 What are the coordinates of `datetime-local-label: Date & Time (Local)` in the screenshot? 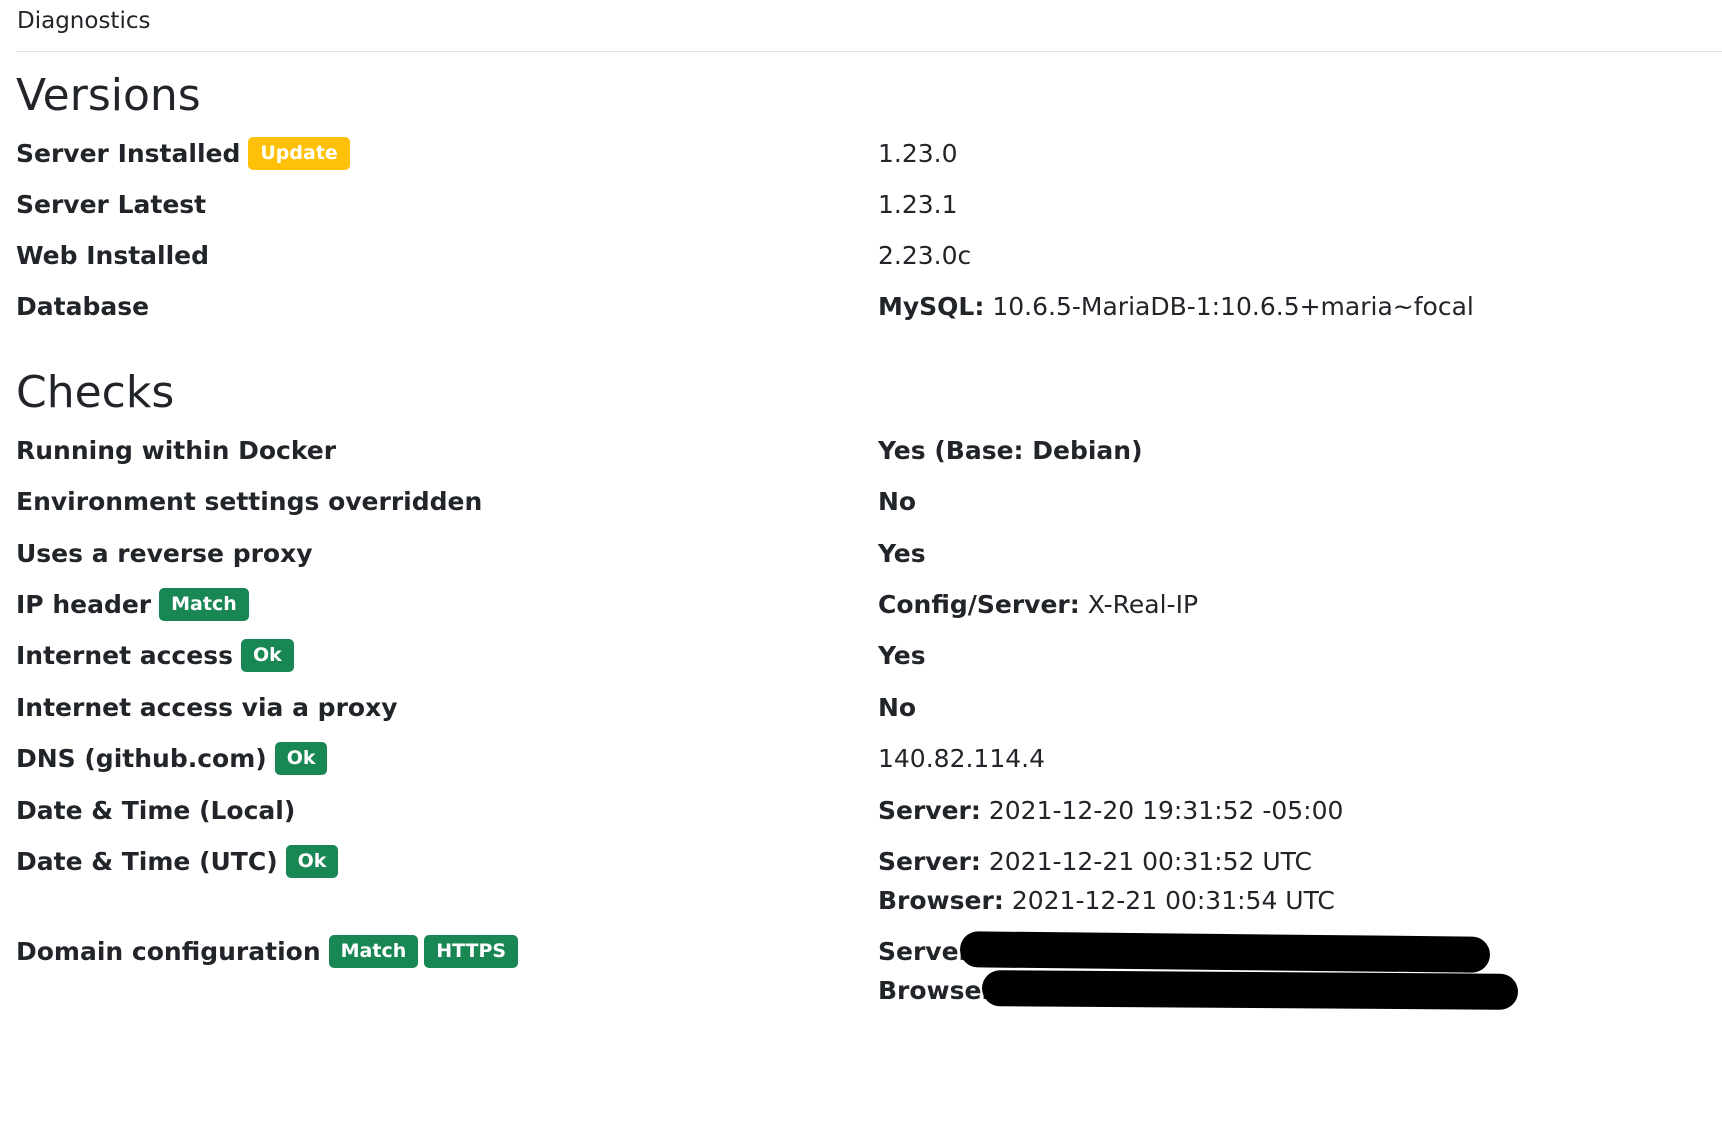 It's located at (156, 810).